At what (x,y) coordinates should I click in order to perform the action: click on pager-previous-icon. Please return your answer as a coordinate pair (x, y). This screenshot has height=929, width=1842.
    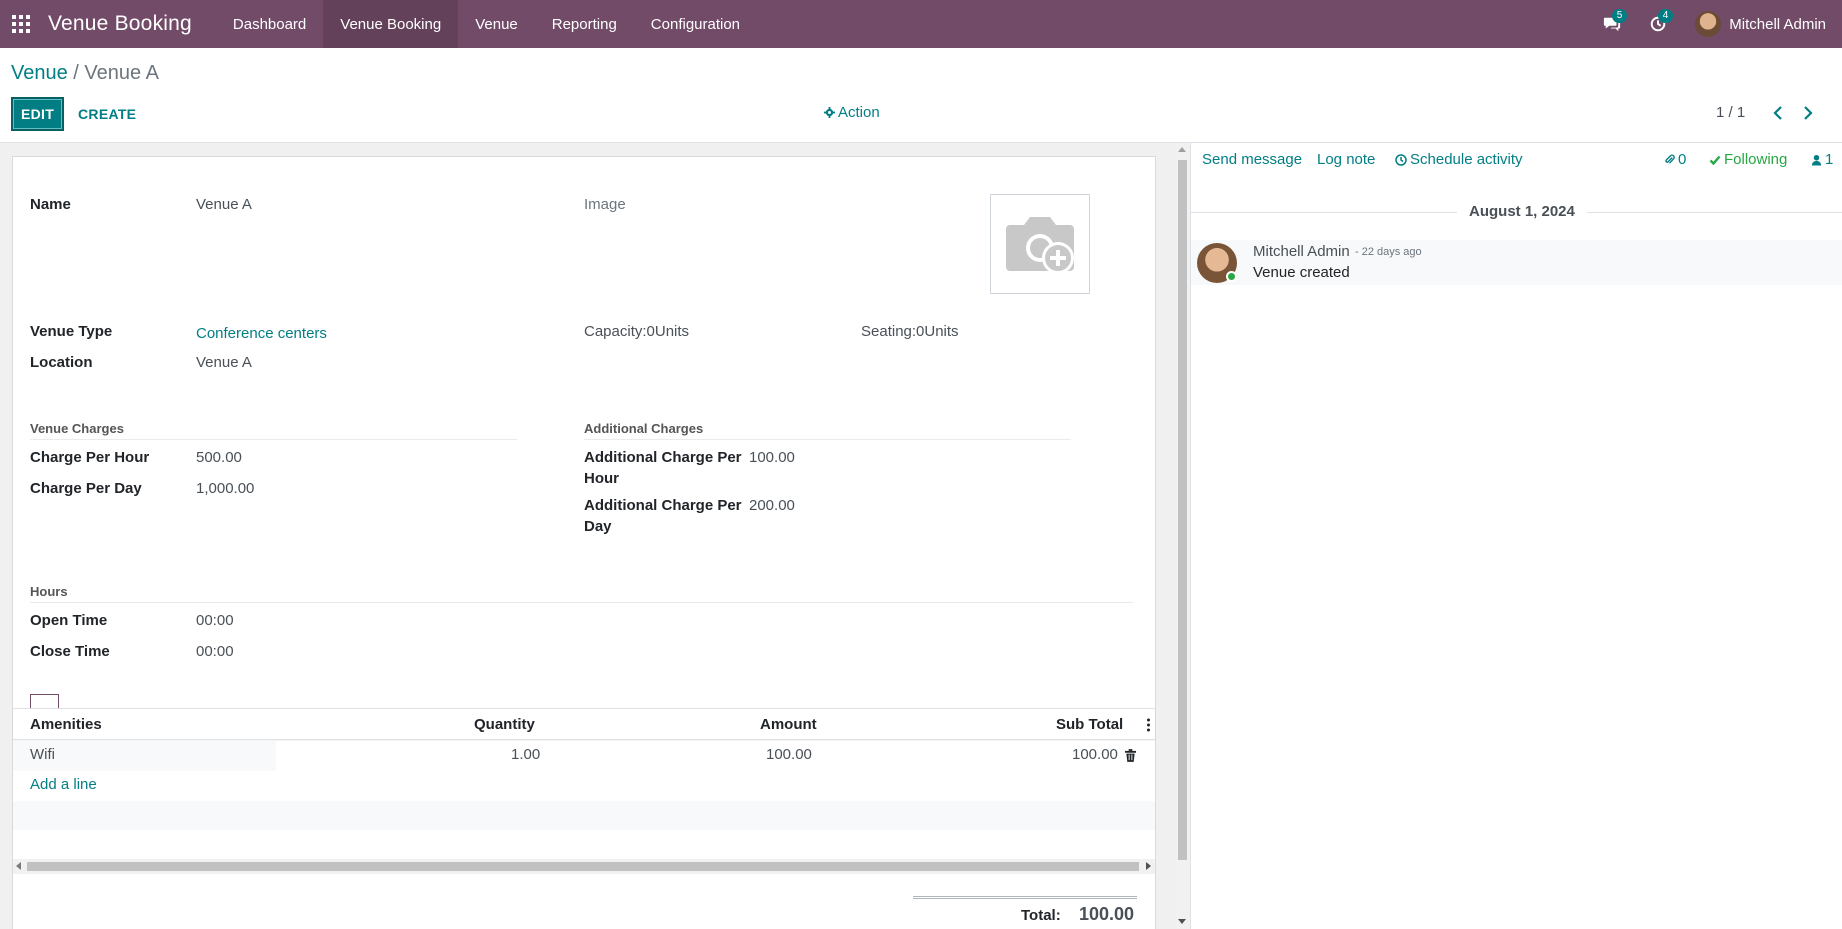
    Looking at the image, I should click on (1778, 113).